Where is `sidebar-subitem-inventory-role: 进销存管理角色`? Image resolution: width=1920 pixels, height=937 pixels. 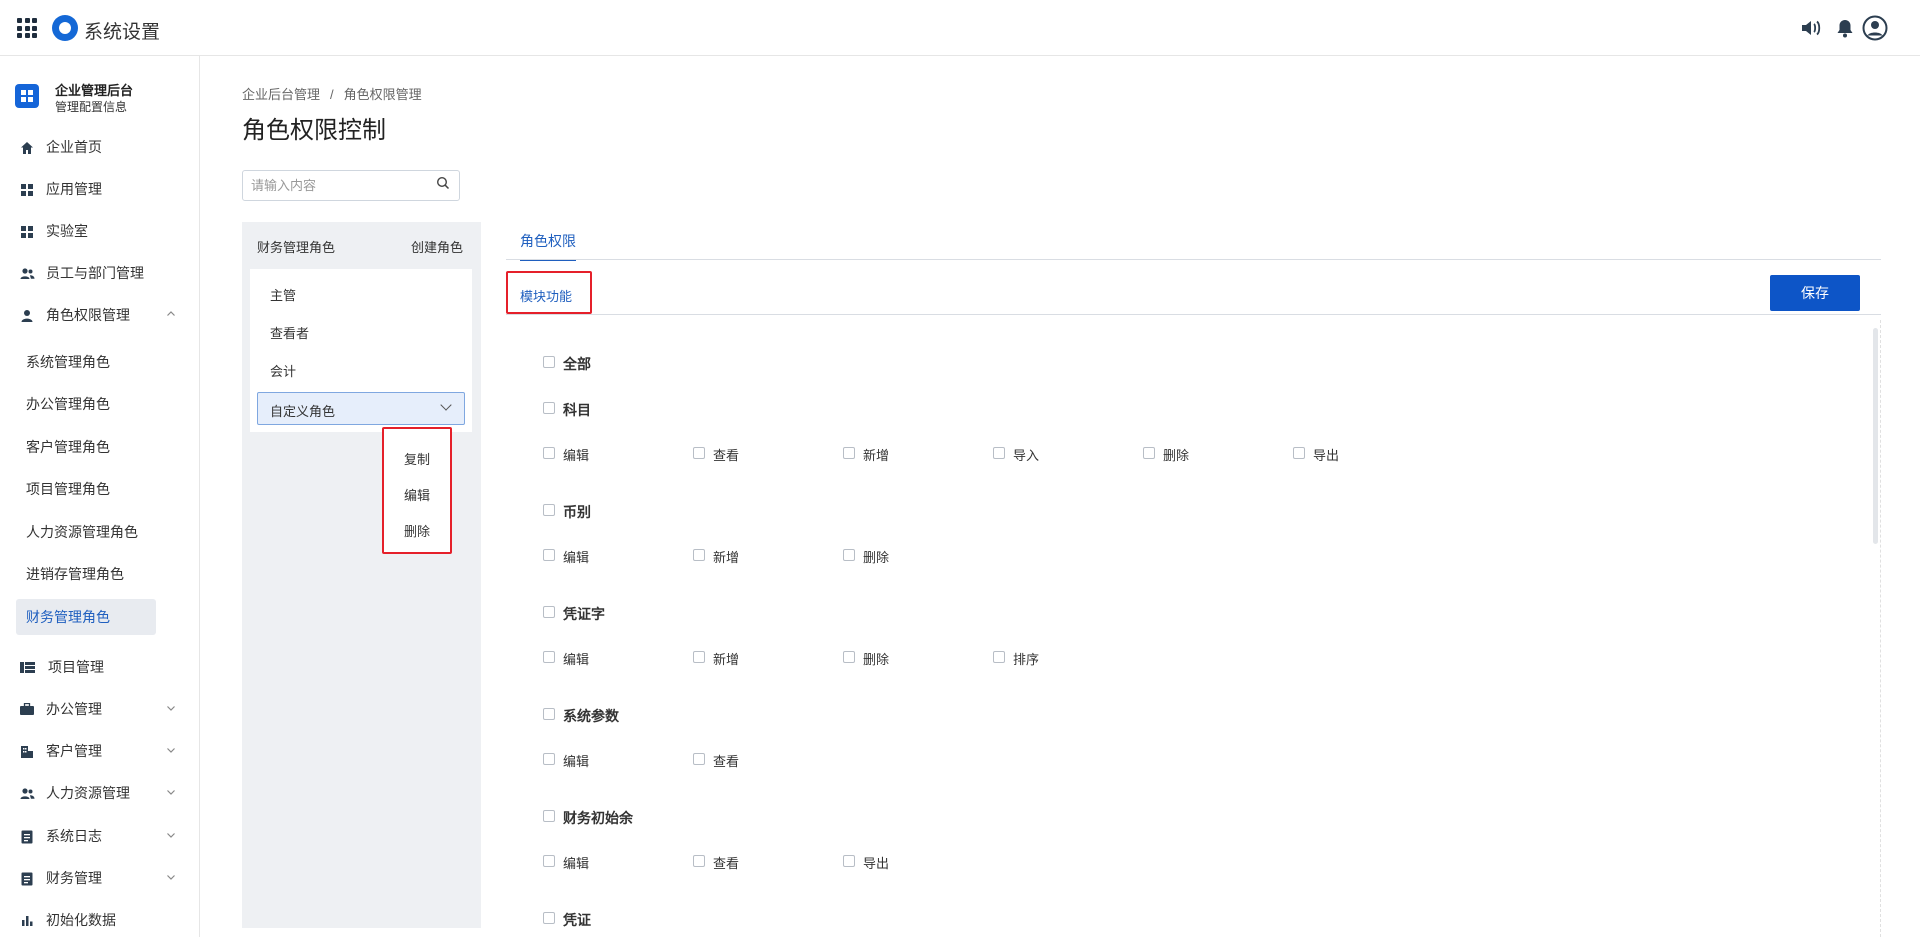
sidebar-subitem-inventory-role: 进销存管理角色 is located at coordinates (86, 574).